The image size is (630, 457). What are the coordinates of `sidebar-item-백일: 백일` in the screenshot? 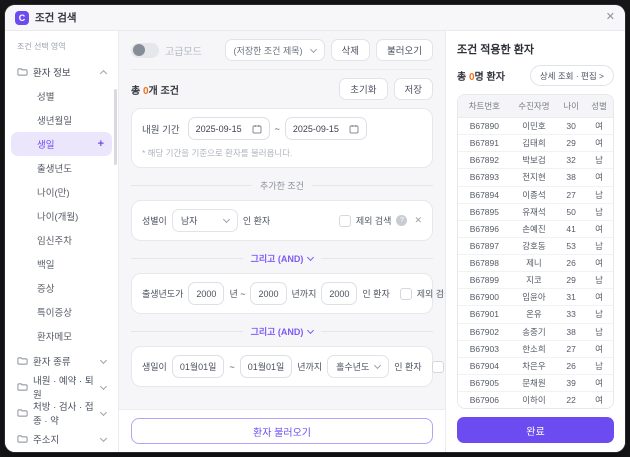 It's located at (61, 264).